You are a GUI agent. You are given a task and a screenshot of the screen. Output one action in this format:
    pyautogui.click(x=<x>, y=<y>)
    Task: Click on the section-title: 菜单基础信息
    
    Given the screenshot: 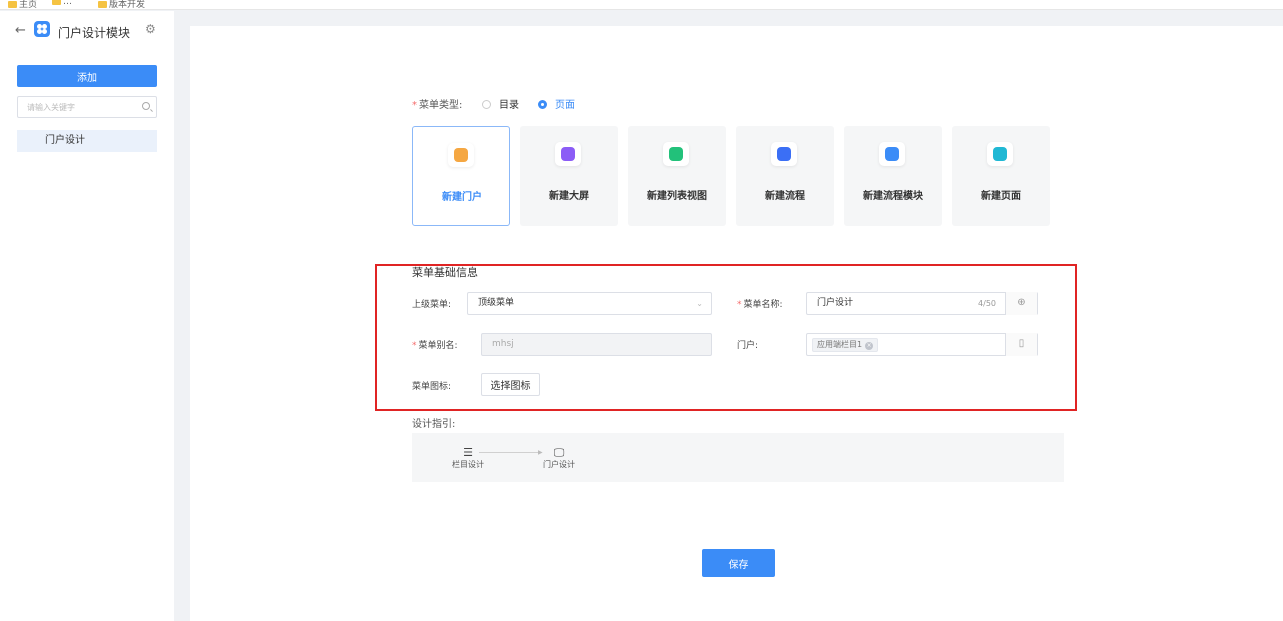 What is the action you would take?
    pyautogui.click(x=445, y=272)
    